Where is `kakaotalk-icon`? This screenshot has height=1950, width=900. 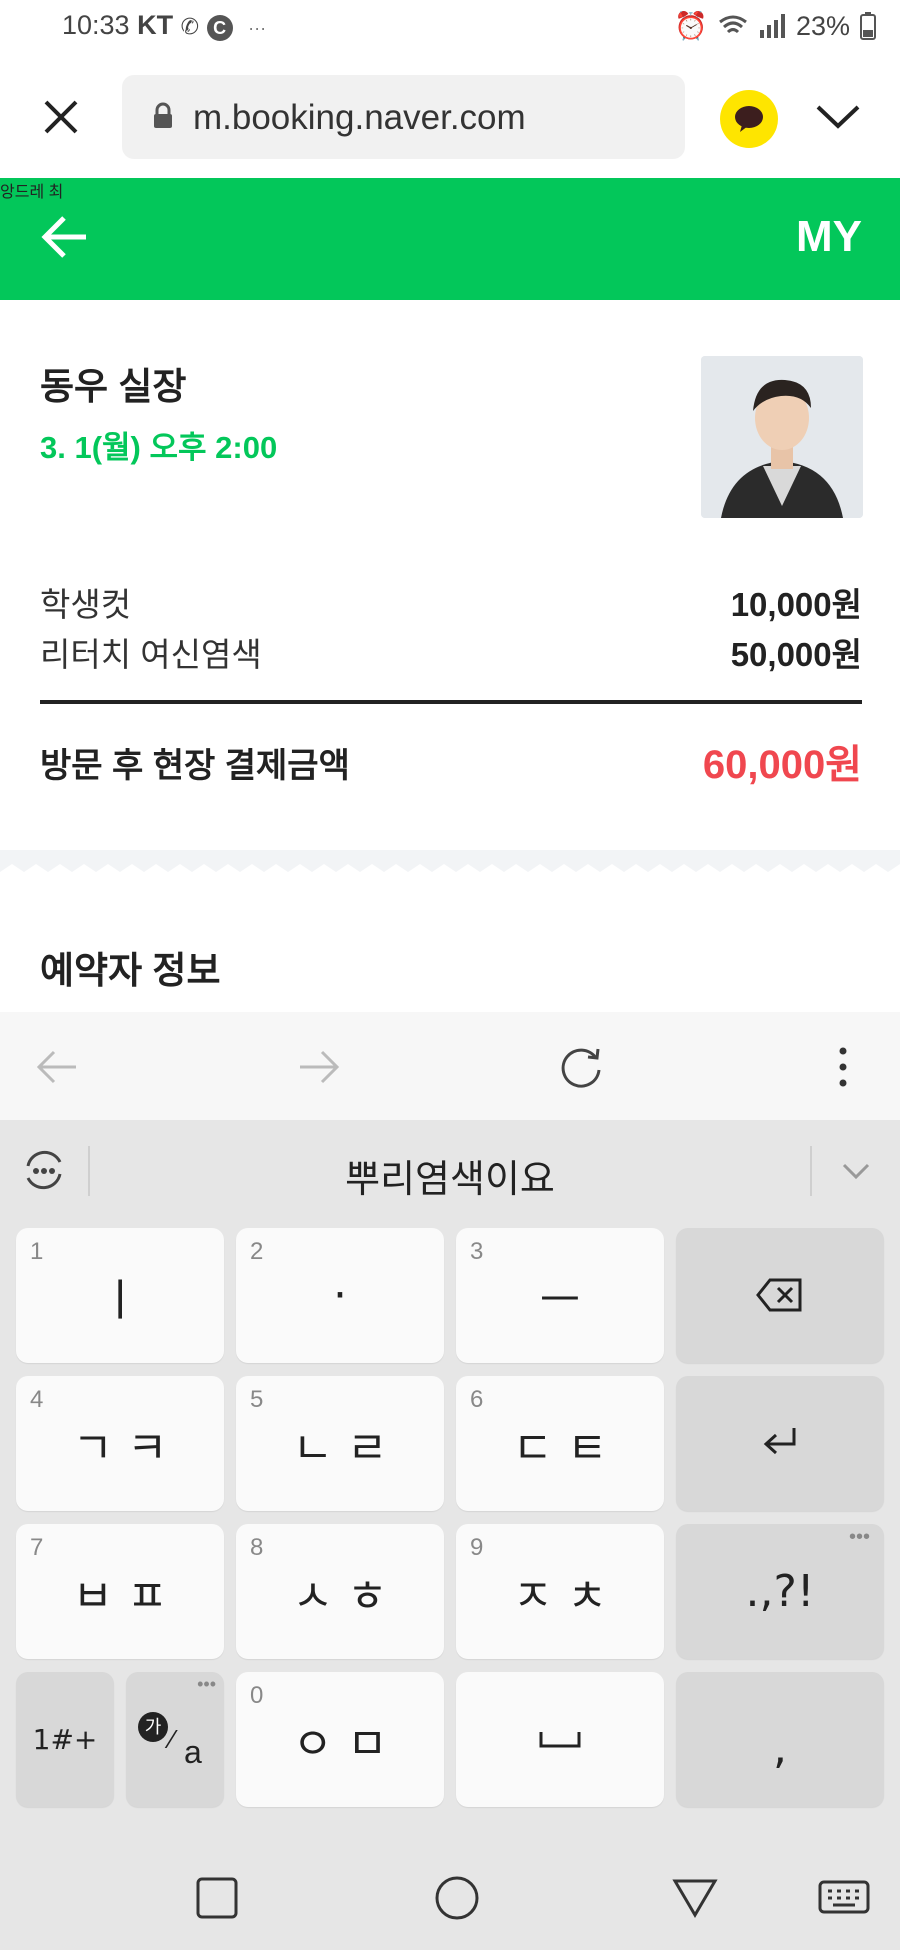
kakaotalk-icon is located at coordinates (749, 119).